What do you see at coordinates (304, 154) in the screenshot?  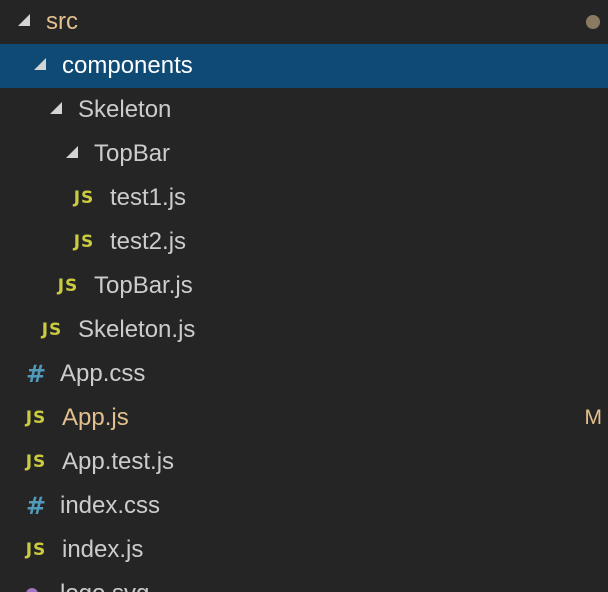 I see `tree-item-topbar-folder: TopBar` at bounding box center [304, 154].